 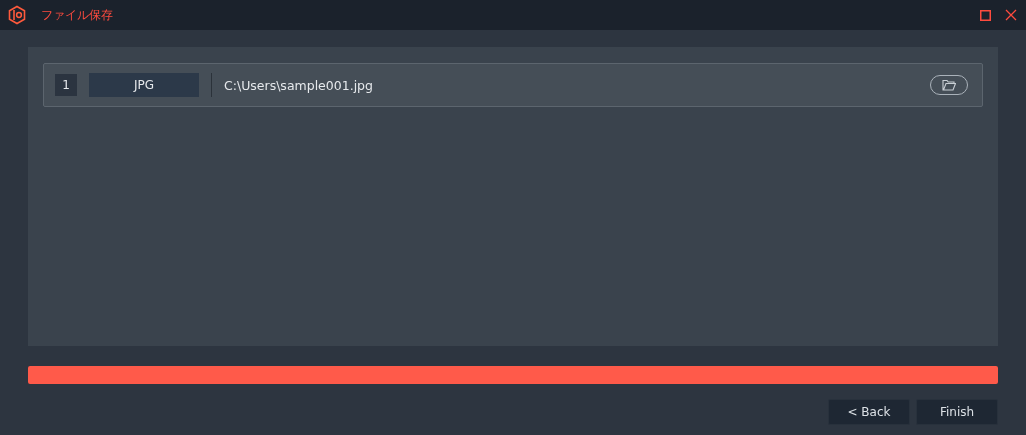 What do you see at coordinates (957, 412) in the screenshot?
I see `finish-button: Finish` at bounding box center [957, 412].